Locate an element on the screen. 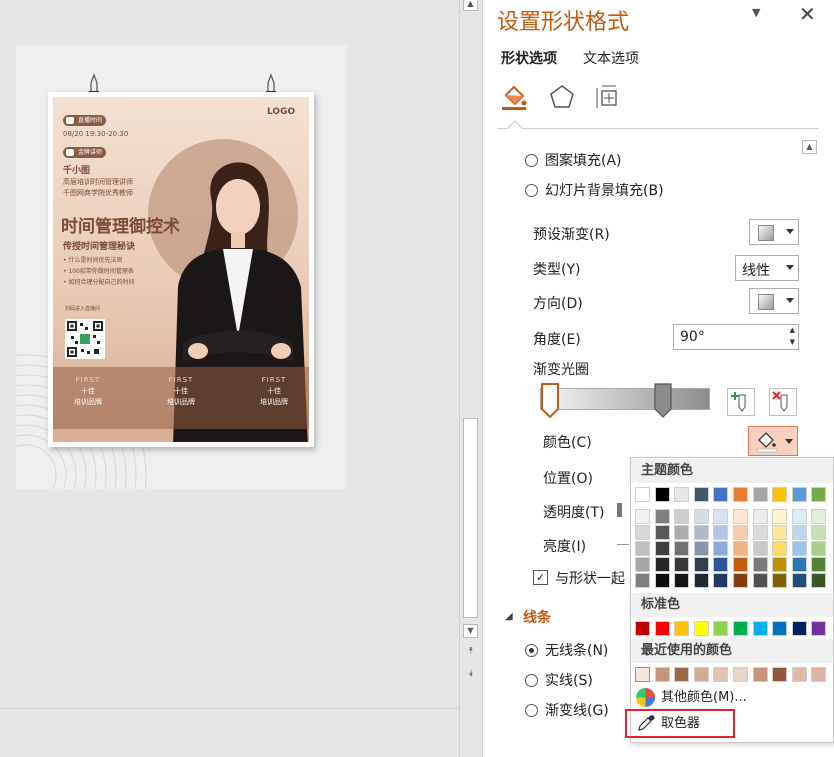 This screenshot has height=757, width=834. collapse-triangle-icon: ◢ is located at coordinates (509, 616).